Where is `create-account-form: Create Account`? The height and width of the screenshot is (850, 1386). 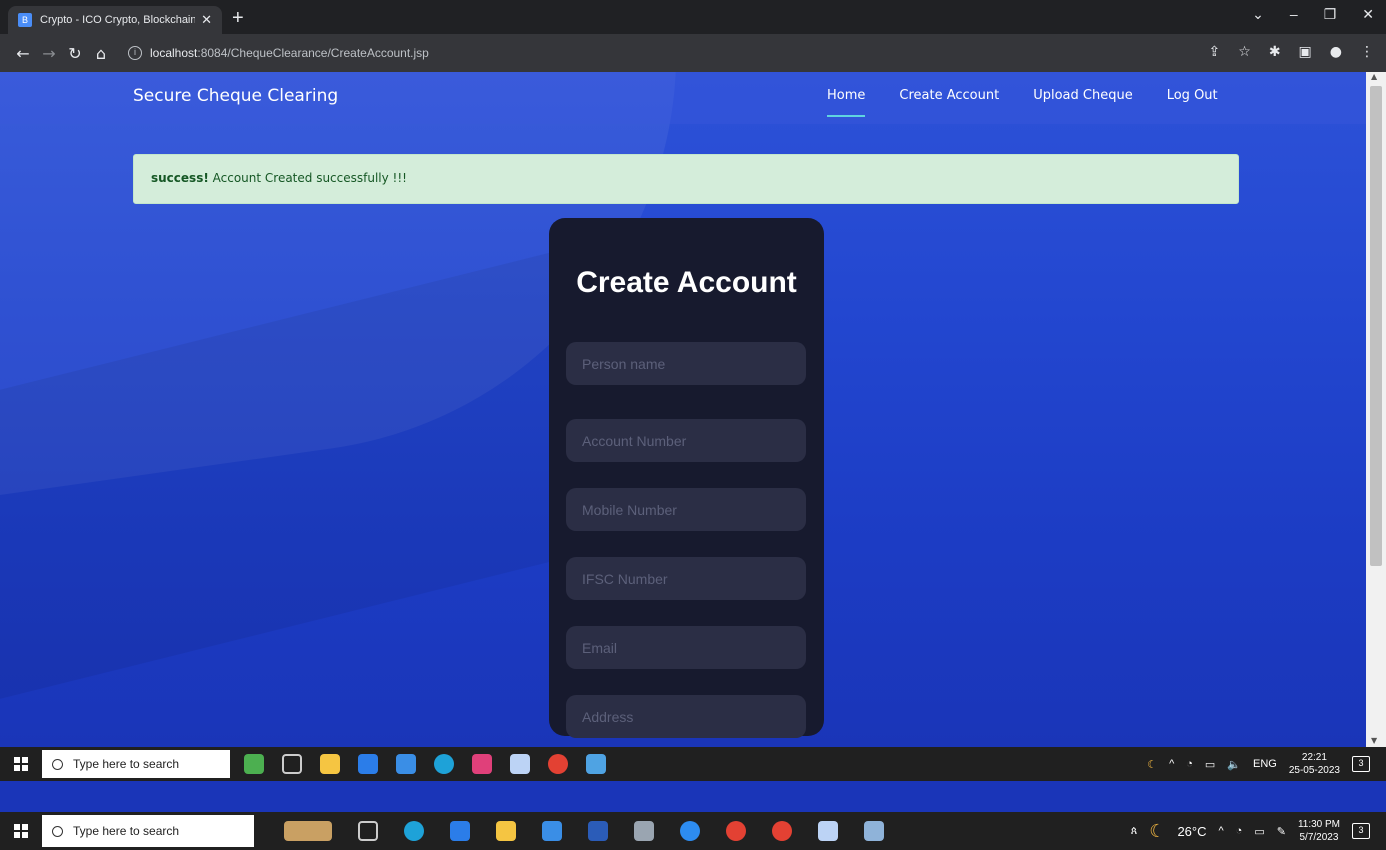
create-account-form: Create Account is located at coordinates (686, 478).